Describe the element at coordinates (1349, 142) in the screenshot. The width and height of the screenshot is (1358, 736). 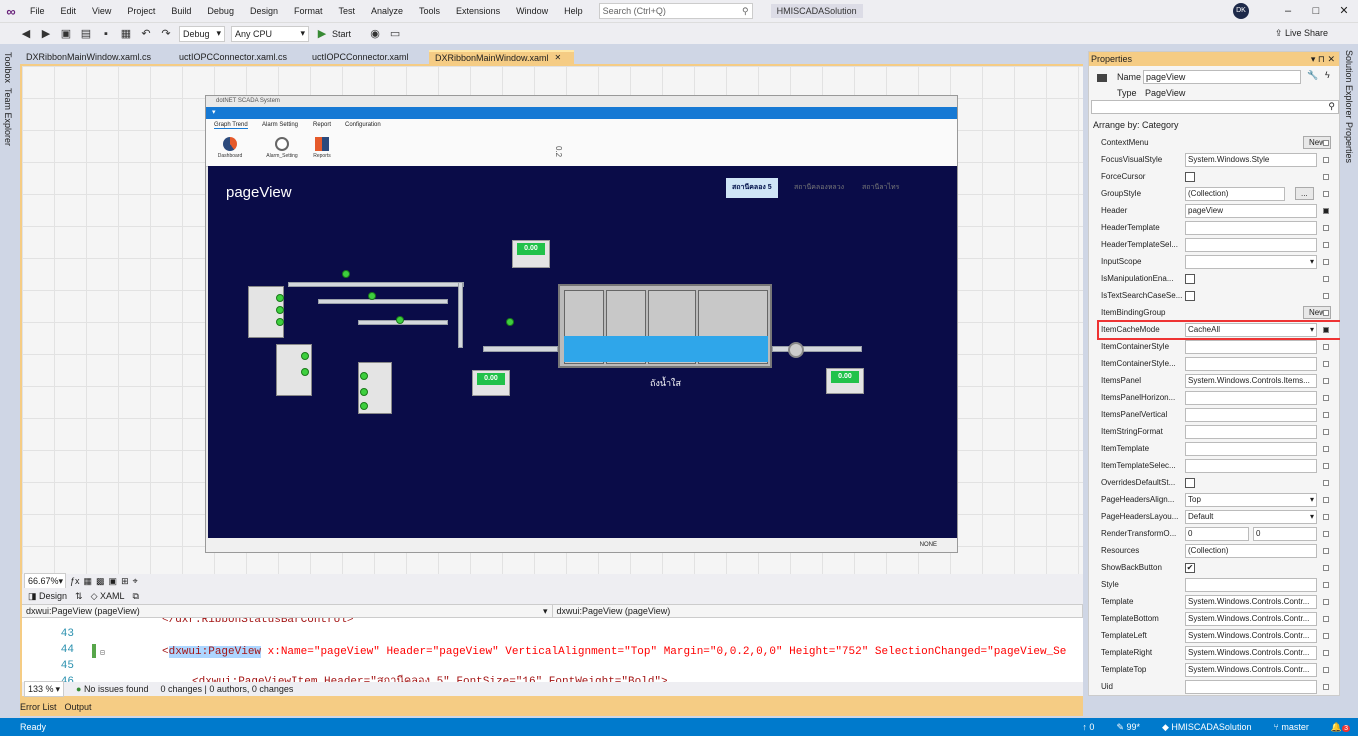
I see `properties-tab: Properties` at that location.